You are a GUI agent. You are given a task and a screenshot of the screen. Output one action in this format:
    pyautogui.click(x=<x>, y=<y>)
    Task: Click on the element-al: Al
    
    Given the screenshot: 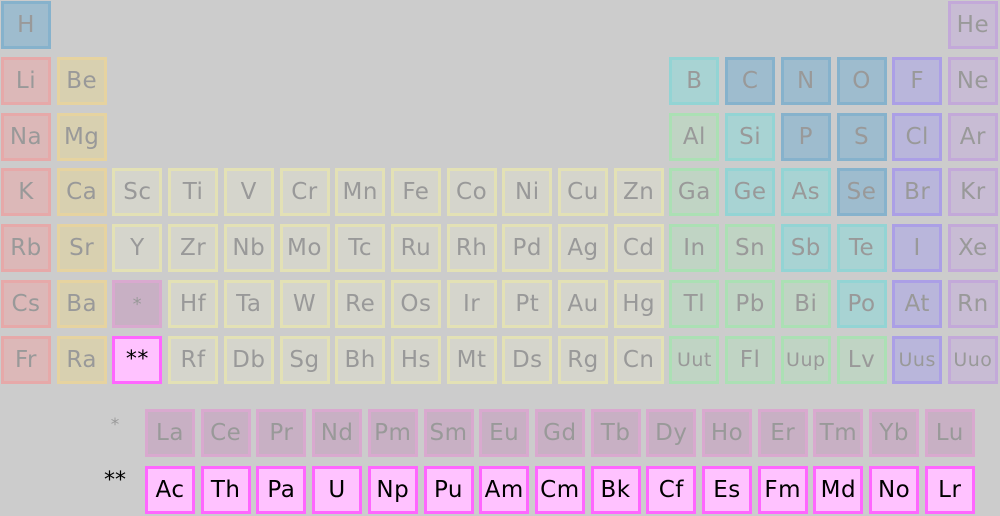 What is the action you would take?
    pyautogui.click(x=694, y=136)
    